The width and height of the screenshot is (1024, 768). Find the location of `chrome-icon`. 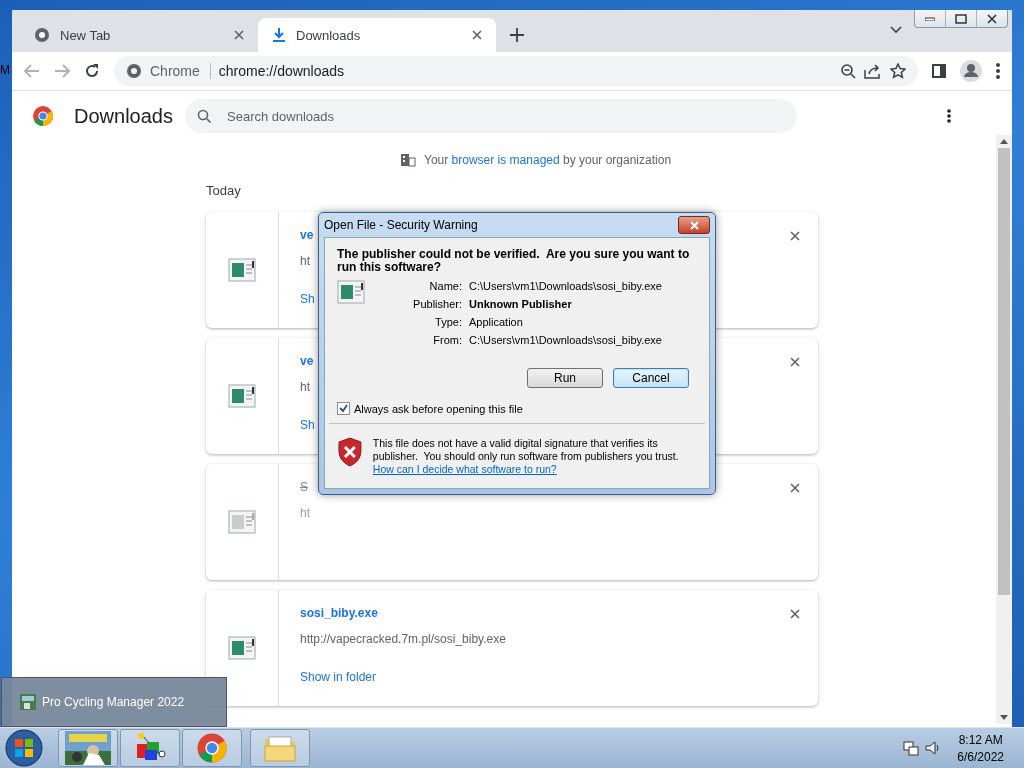

chrome-icon is located at coordinates (212, 748).